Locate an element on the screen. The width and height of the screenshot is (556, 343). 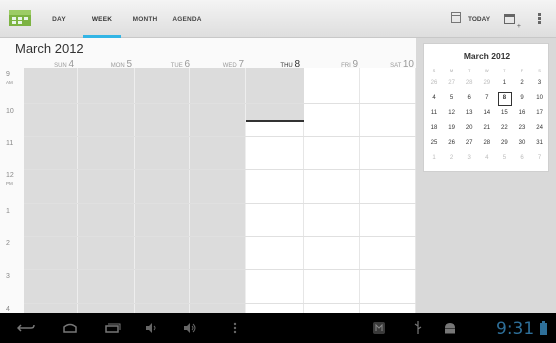
action-bar: DAY WEEK MONTH AGENDA TODAY is located at coordinates (278, 19).